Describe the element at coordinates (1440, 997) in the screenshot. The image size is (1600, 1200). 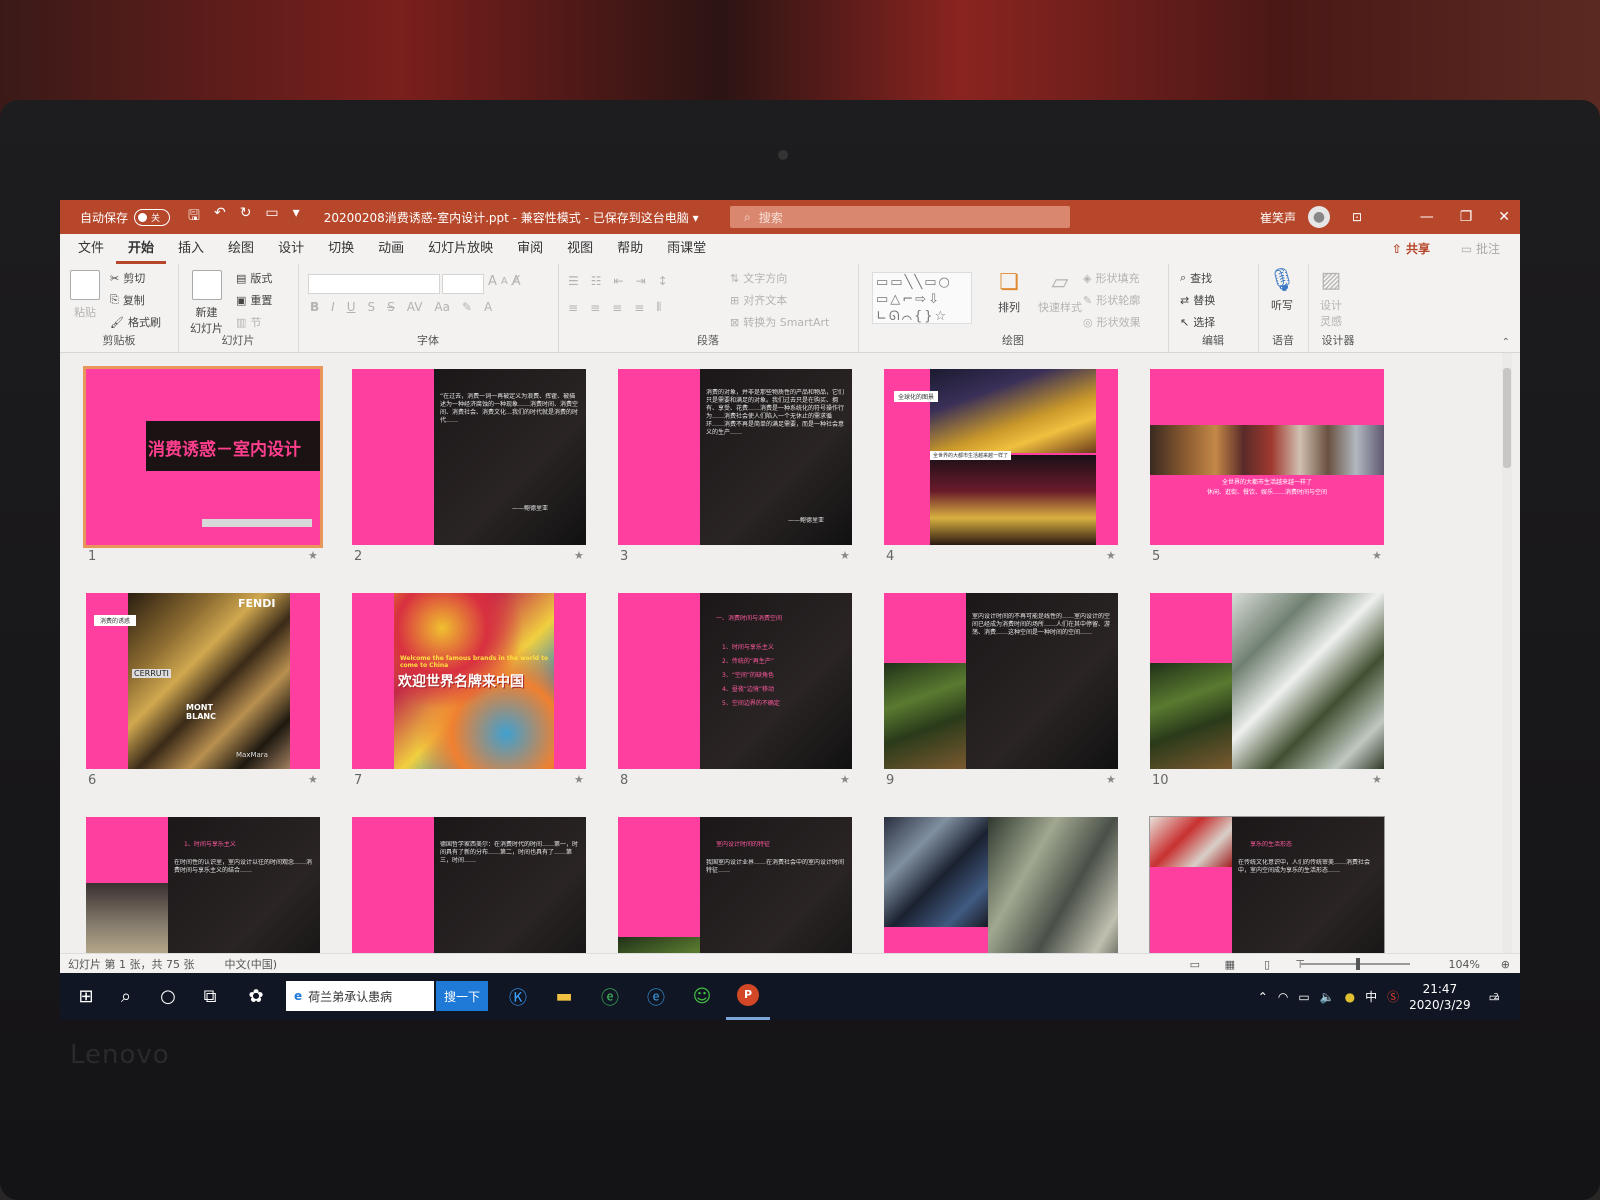
I see `clock: 21:47 2020/3/29` at that location.